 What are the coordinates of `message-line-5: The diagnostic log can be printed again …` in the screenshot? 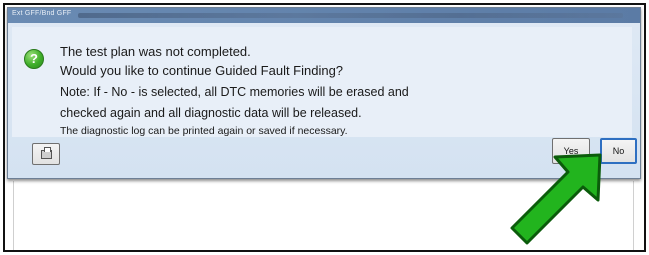 It's located at (204, 131).